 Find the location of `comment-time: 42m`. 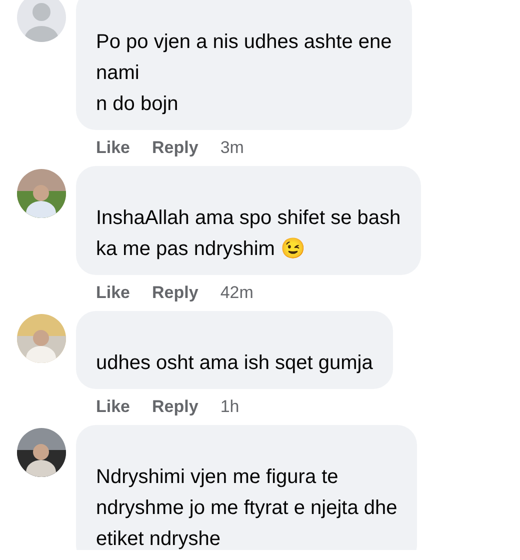

comment-time: 42m is located at coordinates (237, 293).